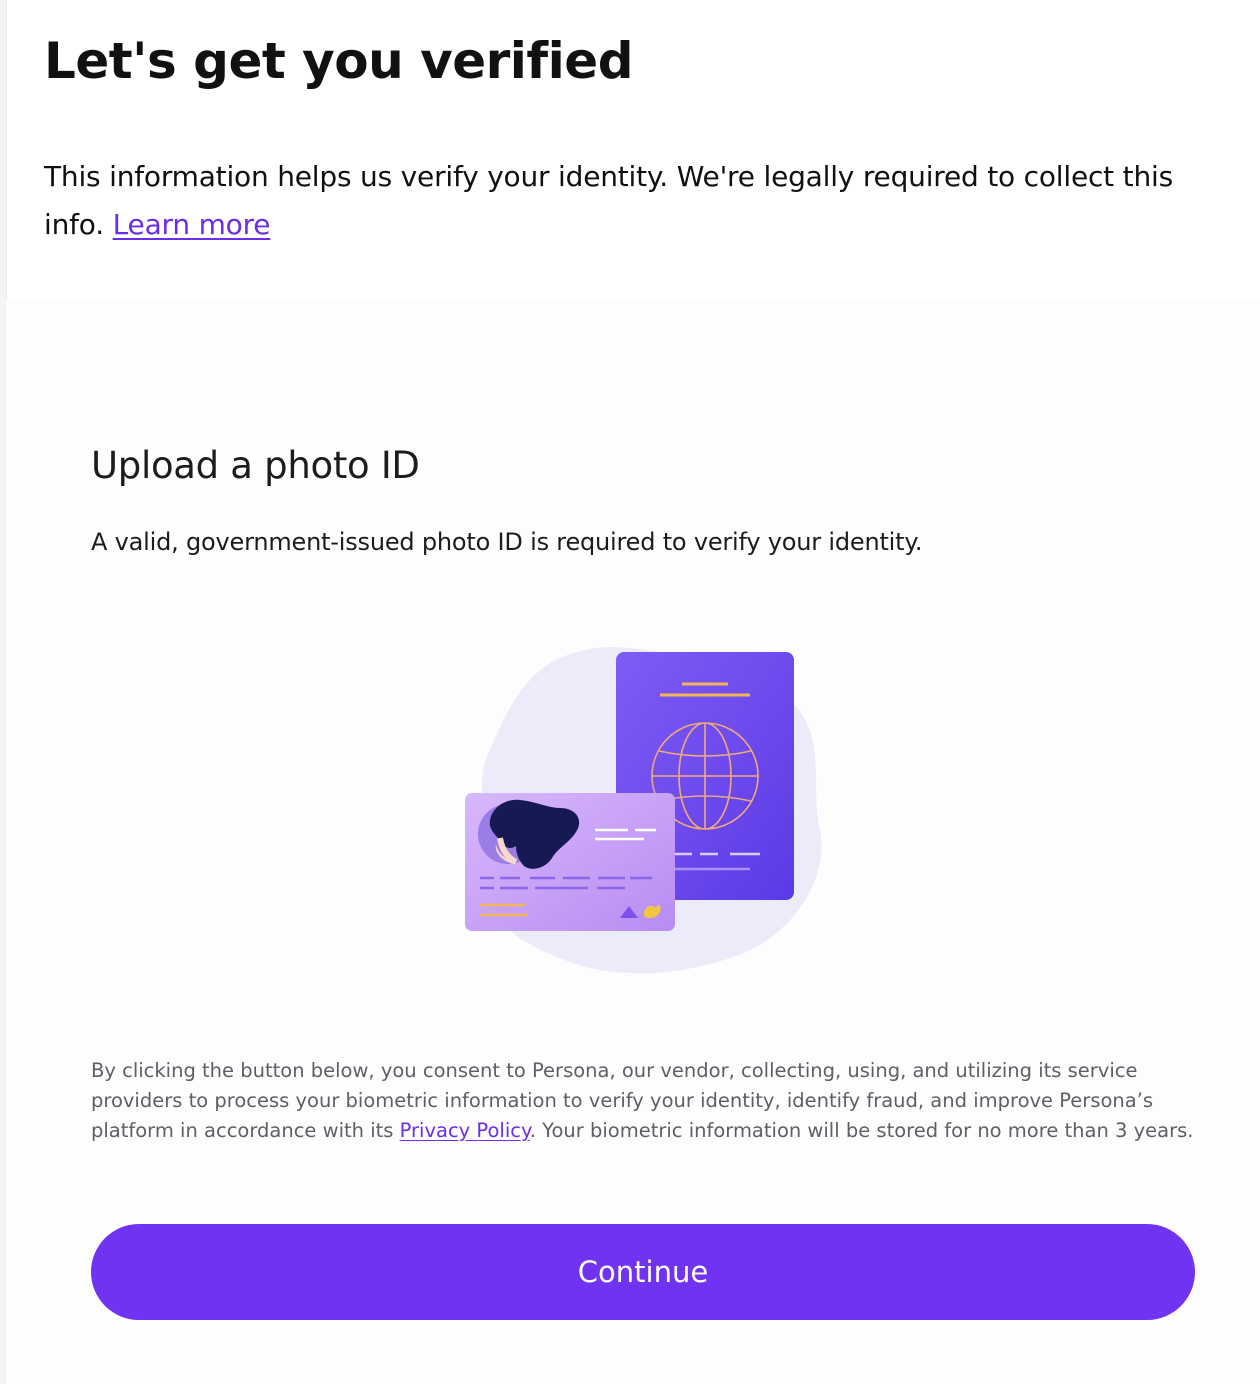 Image resolution: width=1260 pixels, height=1384 pixels. I want to click on page-title: Let's get you verified, so click(339, 61).